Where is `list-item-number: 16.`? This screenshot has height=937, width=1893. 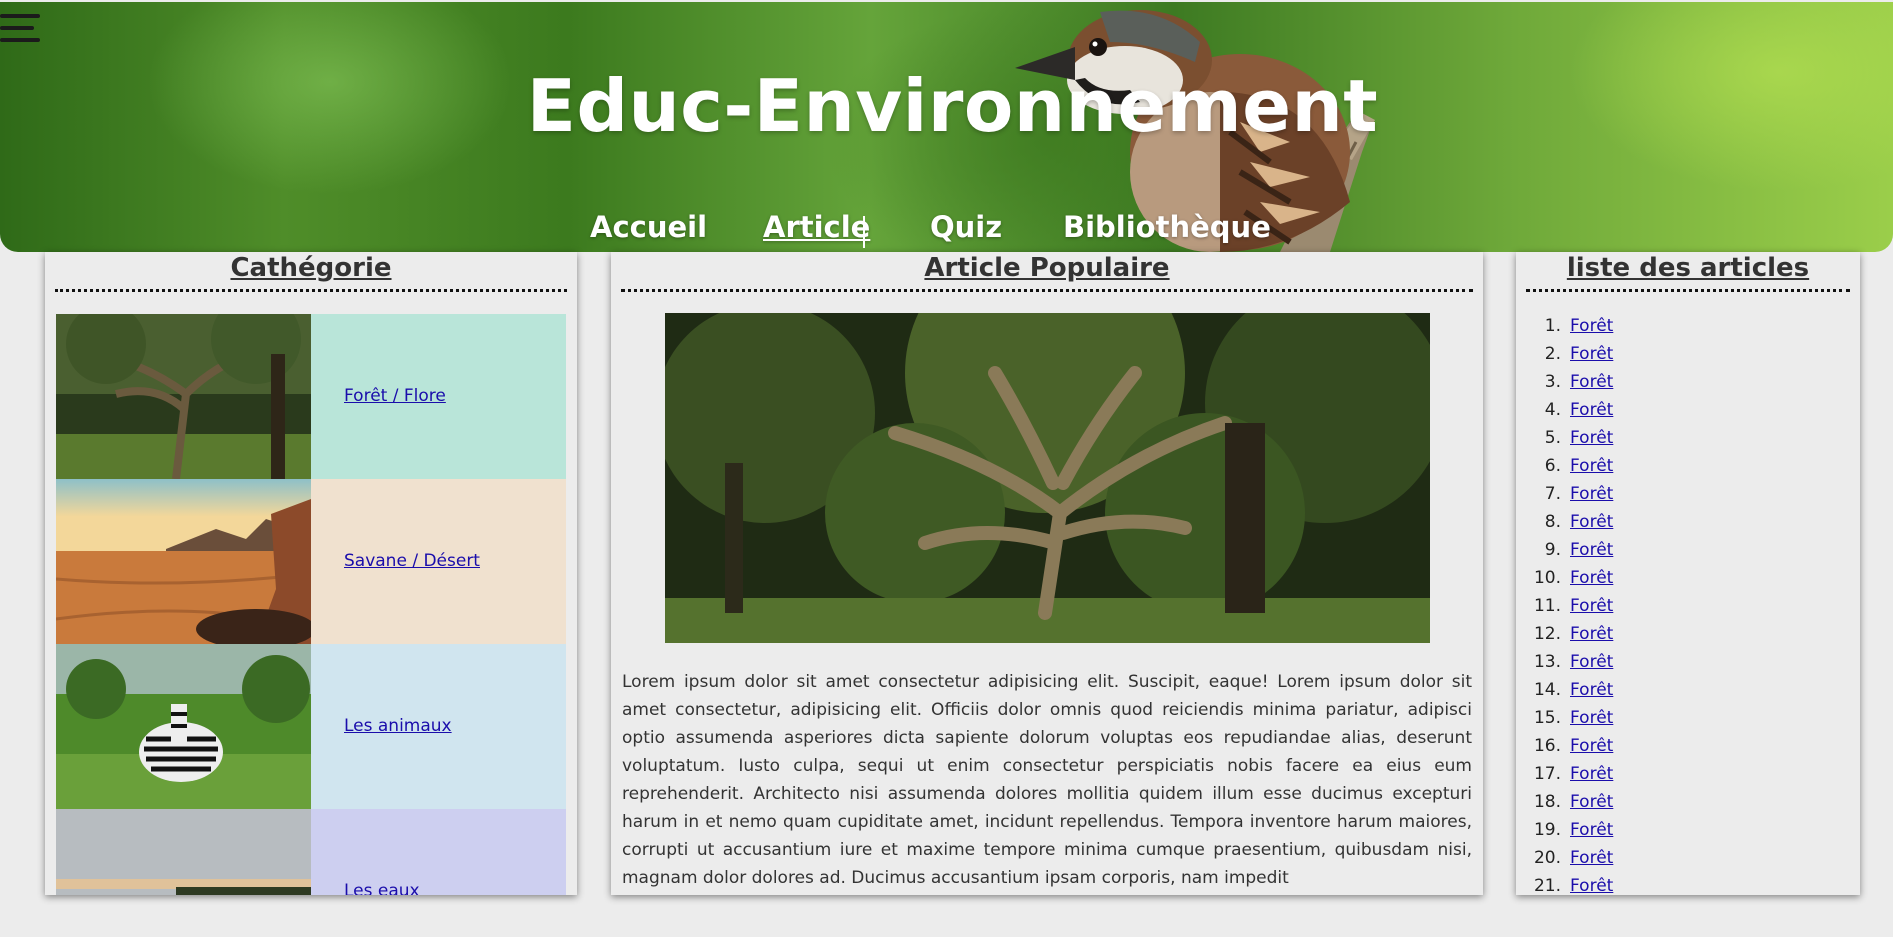 list-item-number: 16. is located at coordinates (1547, 746).